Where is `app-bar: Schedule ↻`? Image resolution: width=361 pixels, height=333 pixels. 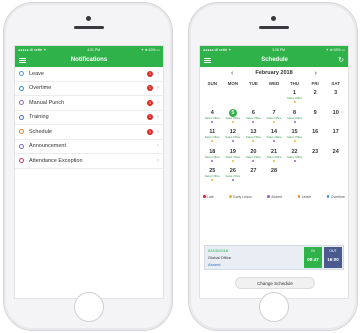 app-bar: Schedule ↻ is located at coordinates (274, 60).